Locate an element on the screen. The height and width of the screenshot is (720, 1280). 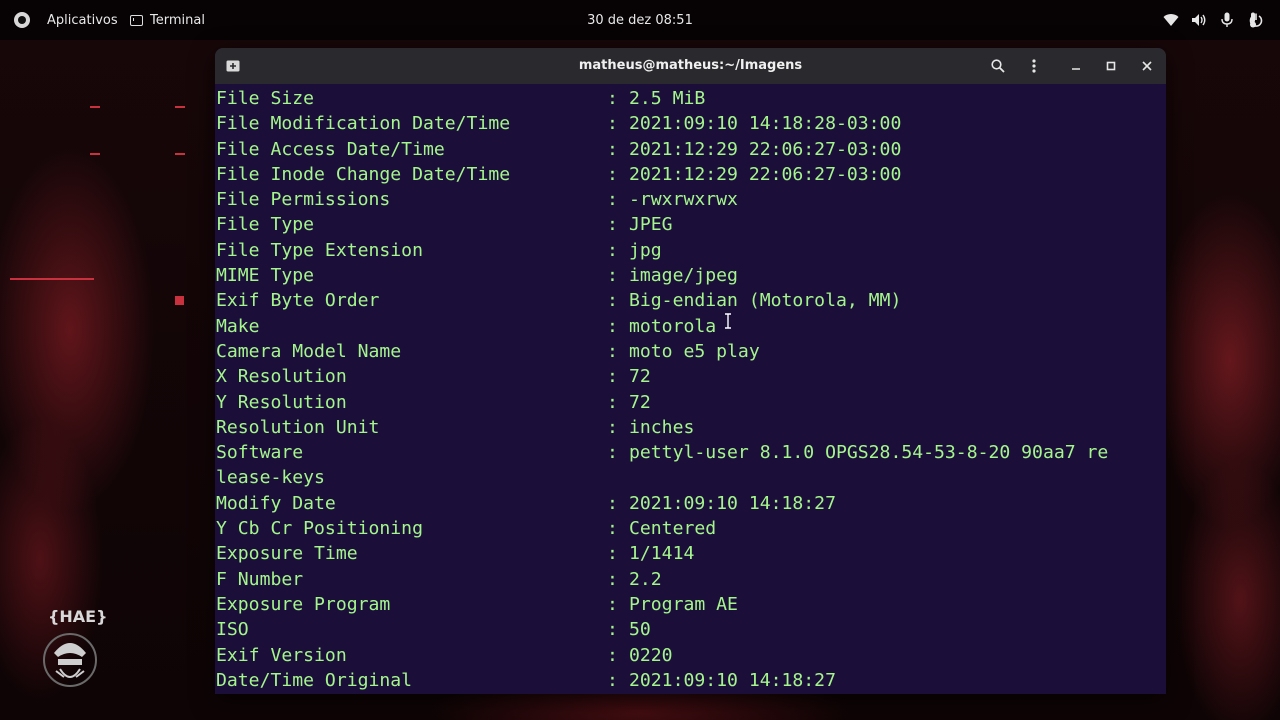
exif-key: Date/Time Original is located at coordinates (314, 680).